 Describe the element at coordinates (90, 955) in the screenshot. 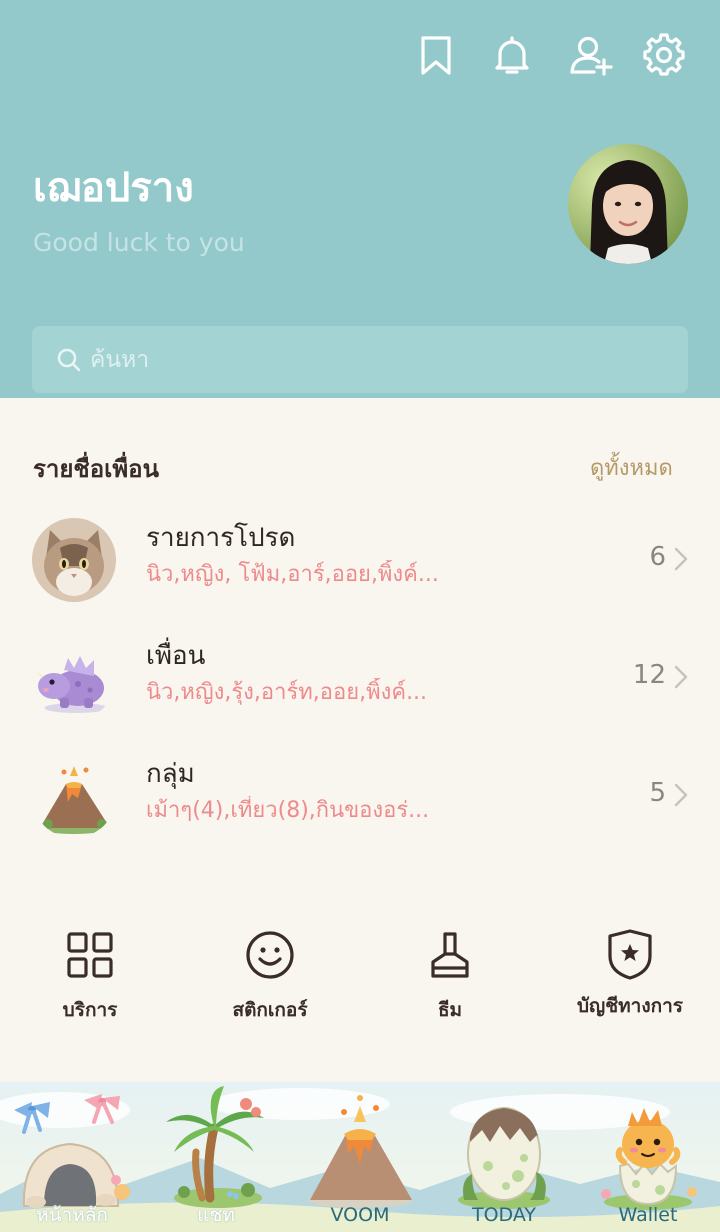

I see `grid-icon` at that location.